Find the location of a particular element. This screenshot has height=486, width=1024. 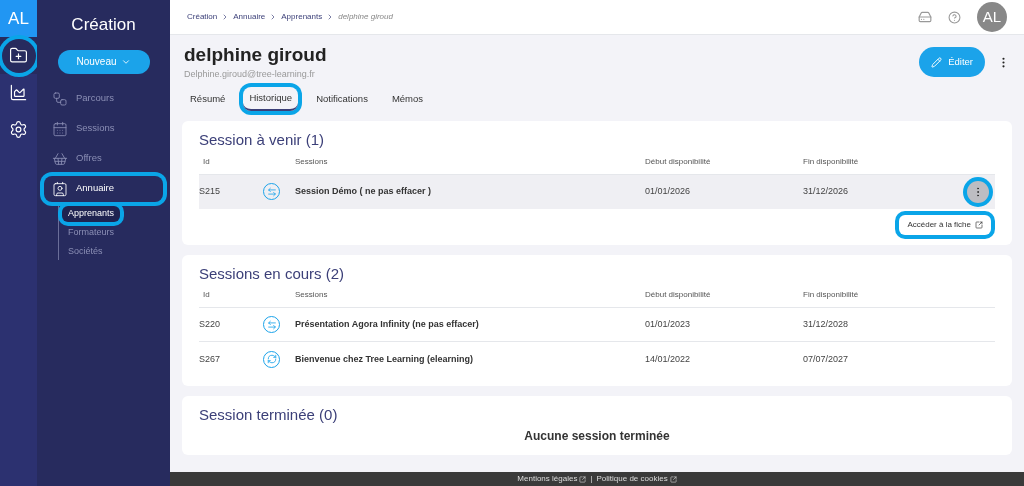

avatar: AL is located at coordinates (992, 17).